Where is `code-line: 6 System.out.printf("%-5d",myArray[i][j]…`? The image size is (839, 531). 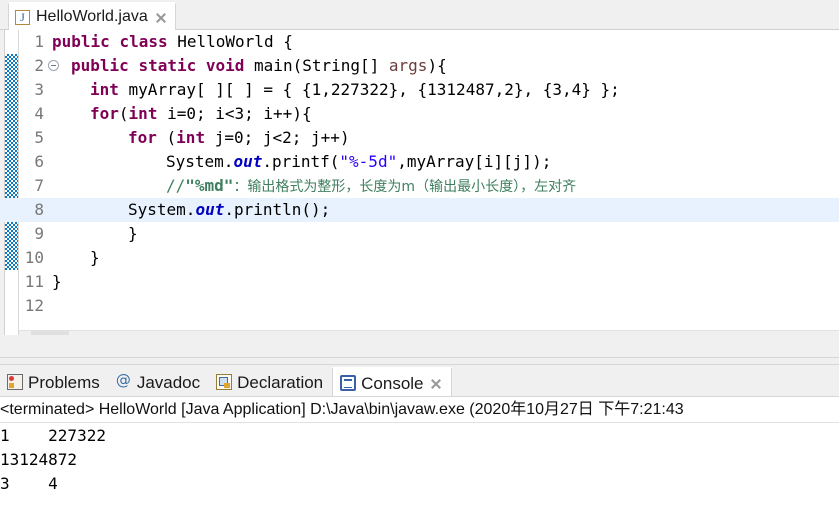
code-line: 6 System.out.printf("%-5d",myArray[i][j]… is located at coordinates (419, 162).